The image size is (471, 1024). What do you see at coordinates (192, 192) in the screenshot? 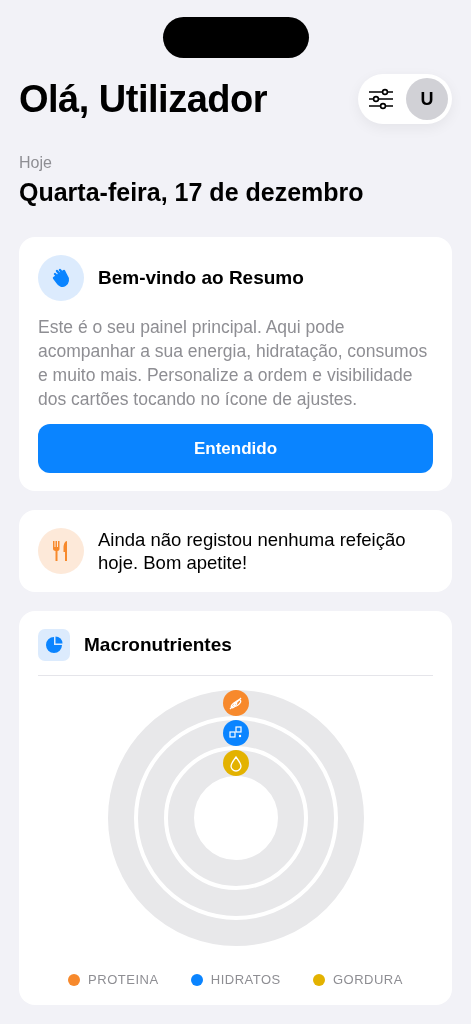
I see `date-text: Quarta-feira, 17 de dezembro` at bounding box center [192, 192].